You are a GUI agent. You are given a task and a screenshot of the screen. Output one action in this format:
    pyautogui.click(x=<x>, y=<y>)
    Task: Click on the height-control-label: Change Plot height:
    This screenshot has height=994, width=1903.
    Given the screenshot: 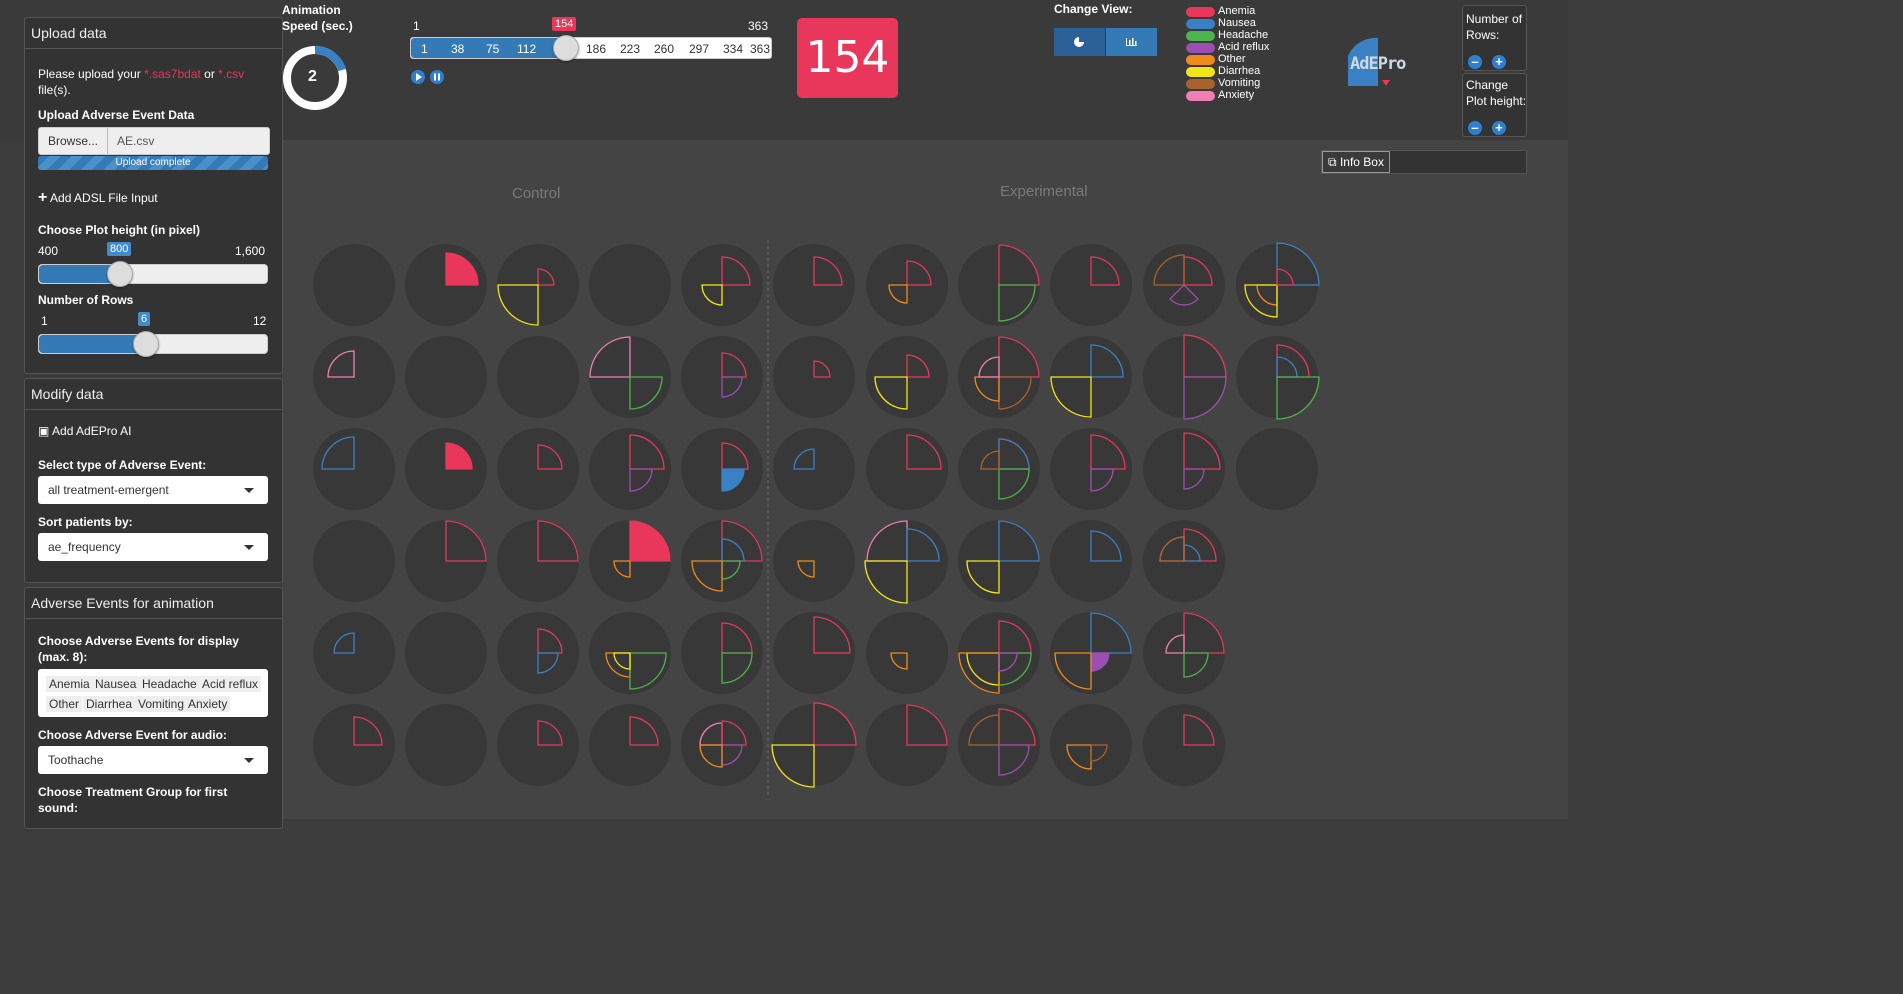 What is the action you would take?
    pyautogui.click(x=1496, y=93)
    